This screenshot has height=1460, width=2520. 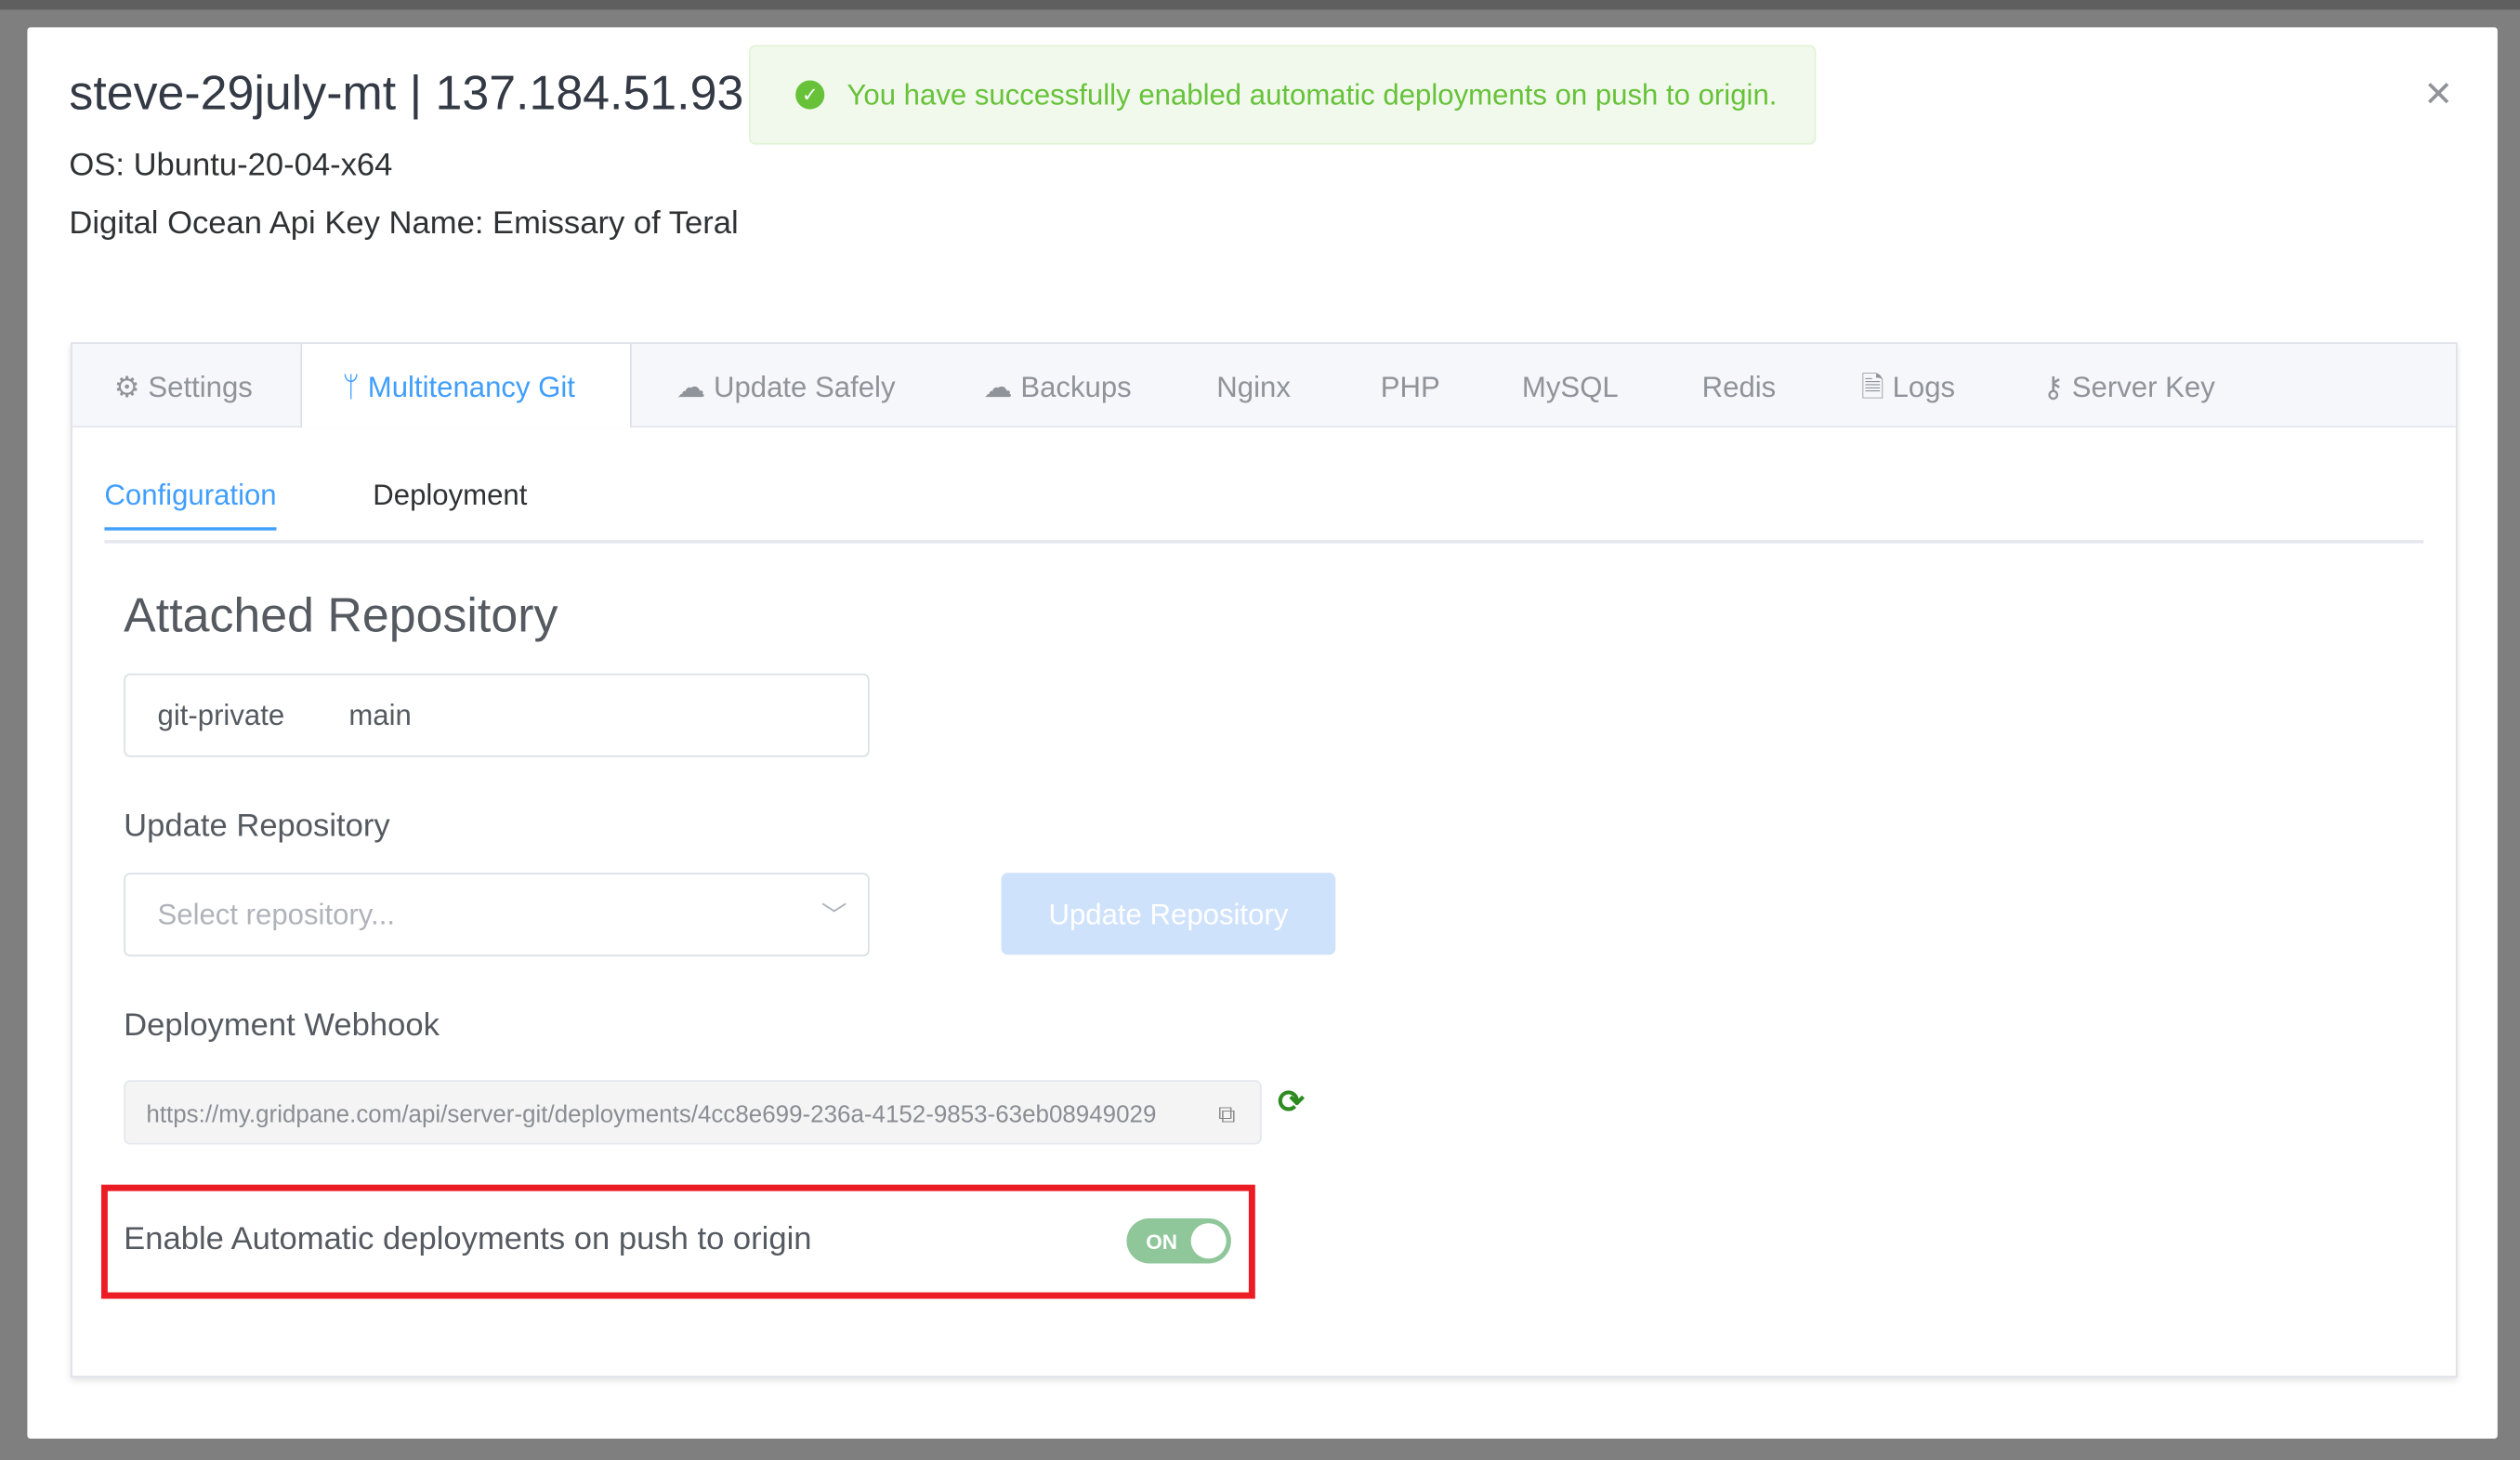 What do you see at coordinates (1058, 385) in the screenshot?
I see `tab-backups: ☁ Backups` at bounding box center [1058, 385].